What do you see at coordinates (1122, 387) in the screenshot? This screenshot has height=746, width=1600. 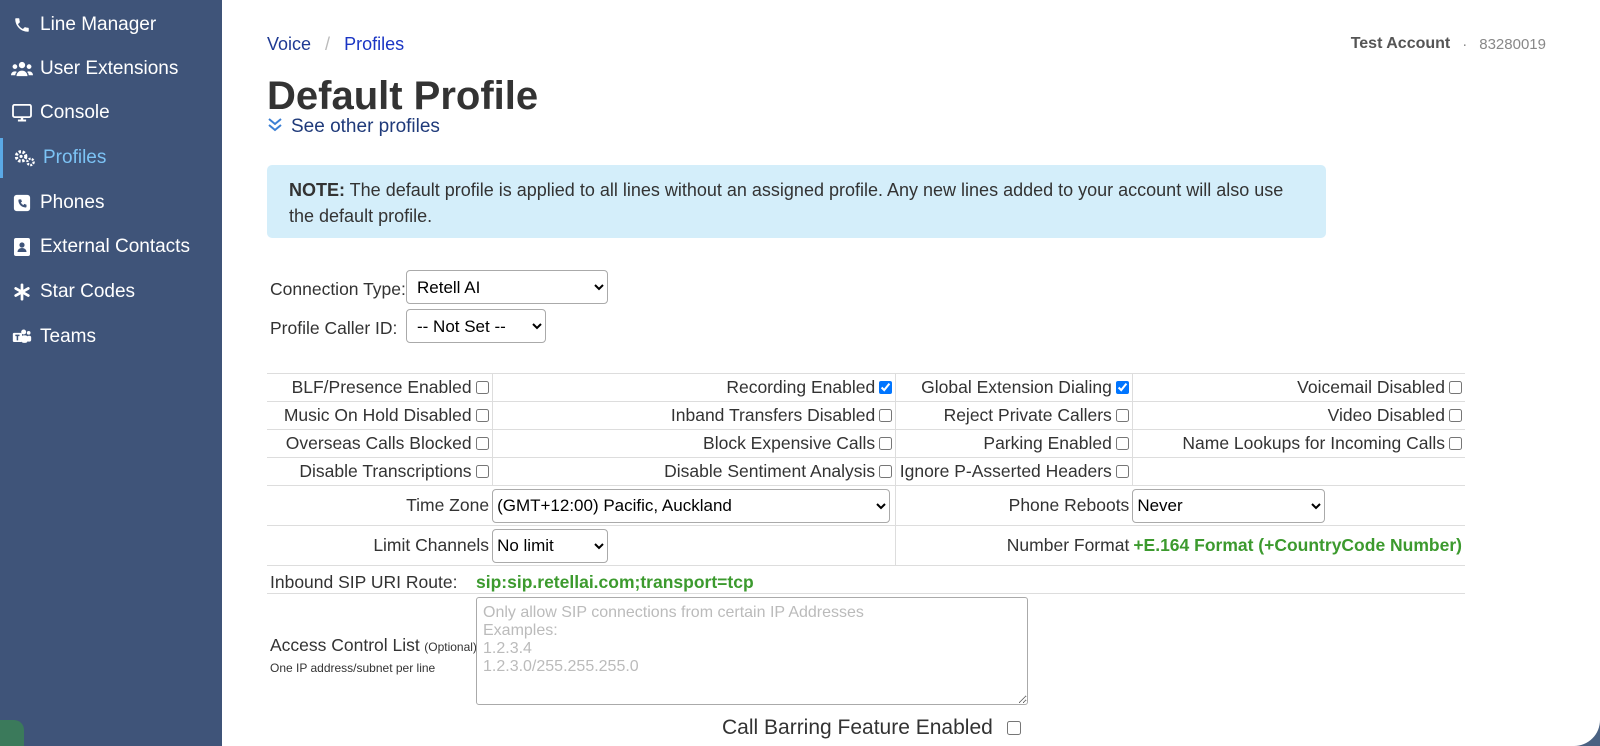 I see `global-extension-dialing-checkbox` at bounding box center [1122, 387].